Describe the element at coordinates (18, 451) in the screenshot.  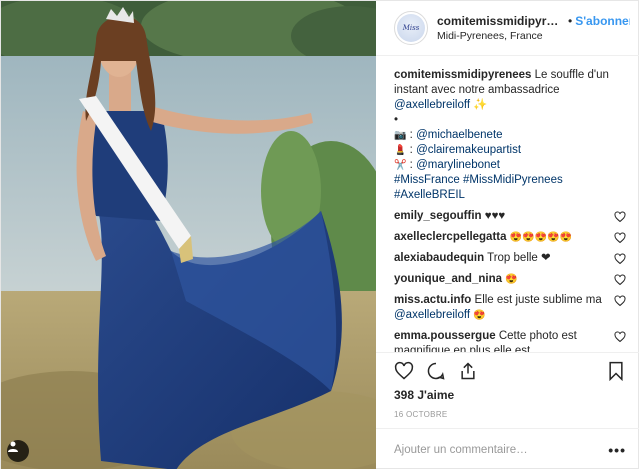
I see `user-tag-icon` at that location.